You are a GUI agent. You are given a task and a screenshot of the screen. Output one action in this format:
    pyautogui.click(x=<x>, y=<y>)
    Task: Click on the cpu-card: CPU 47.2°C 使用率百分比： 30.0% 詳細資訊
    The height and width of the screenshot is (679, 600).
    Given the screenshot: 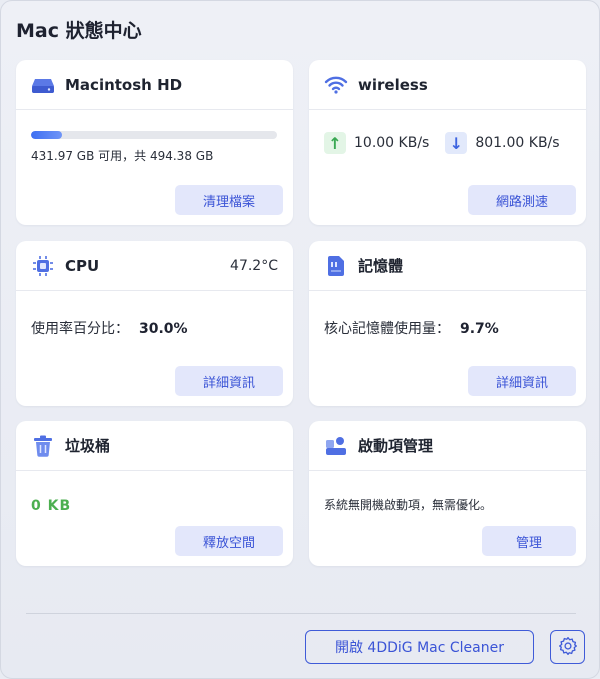 What is the action you would take?
    pyautogui.click(x=154, y=323)
    